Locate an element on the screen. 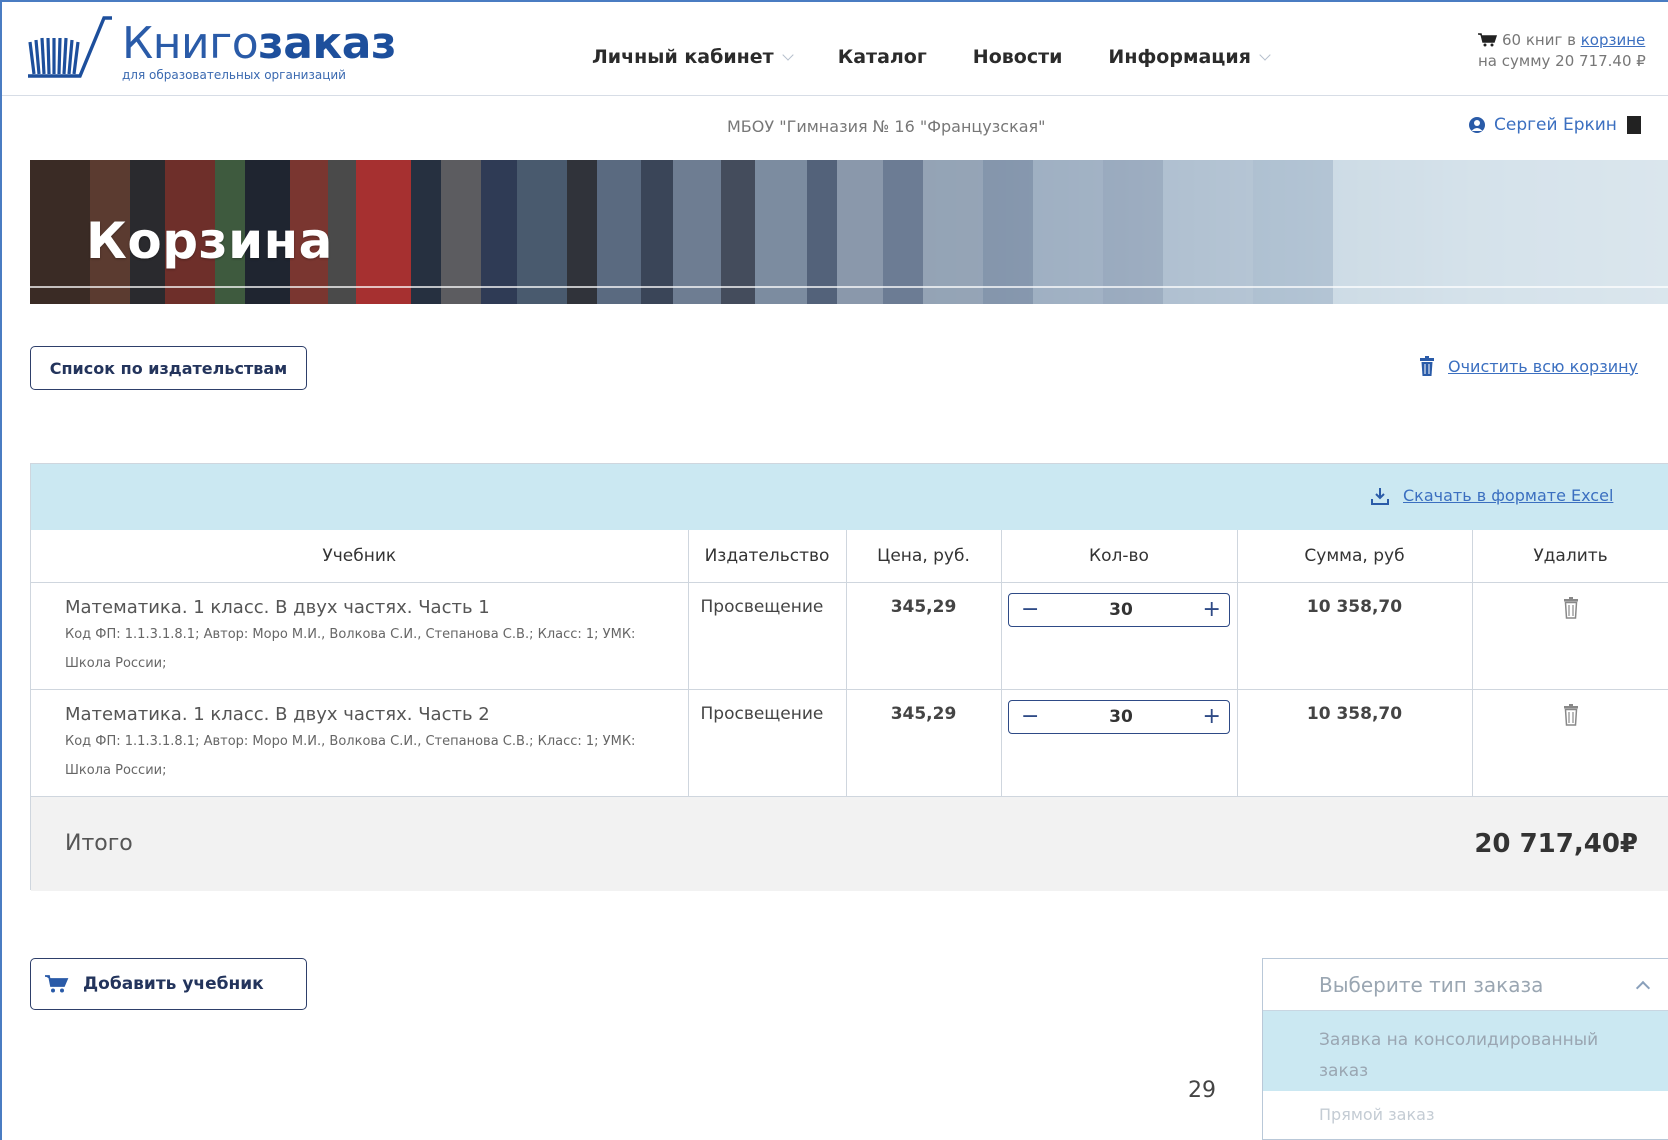  nav-label: Информация is located at coordinates (1179, 57).